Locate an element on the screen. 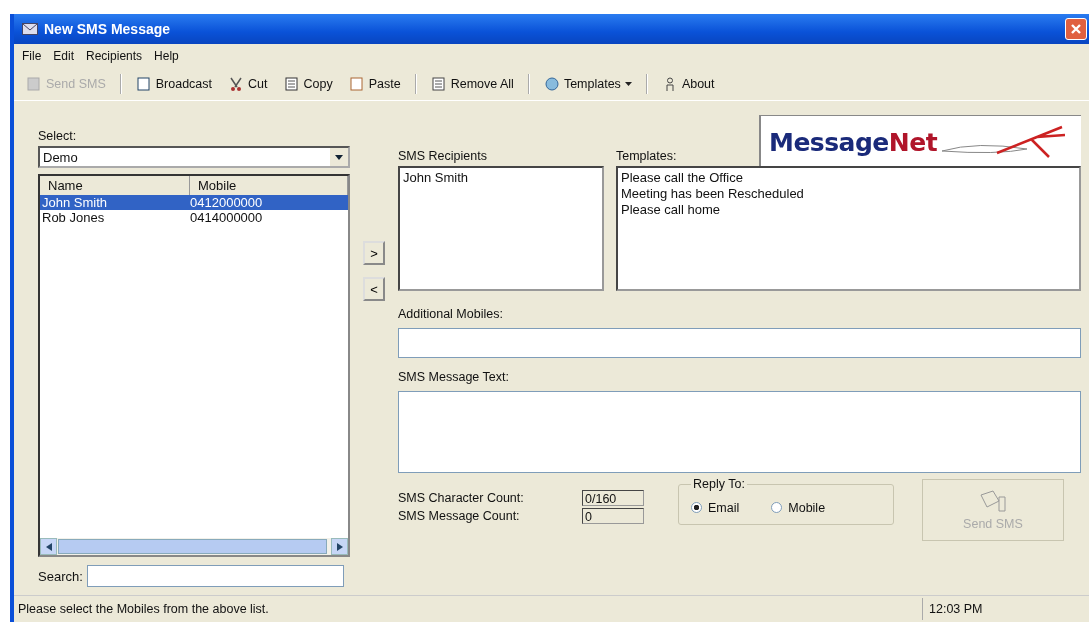 Image resolution: width=1089 pixels, height=622 pixels. dropdown-arrow-icon is located at coordinates (339, 157).